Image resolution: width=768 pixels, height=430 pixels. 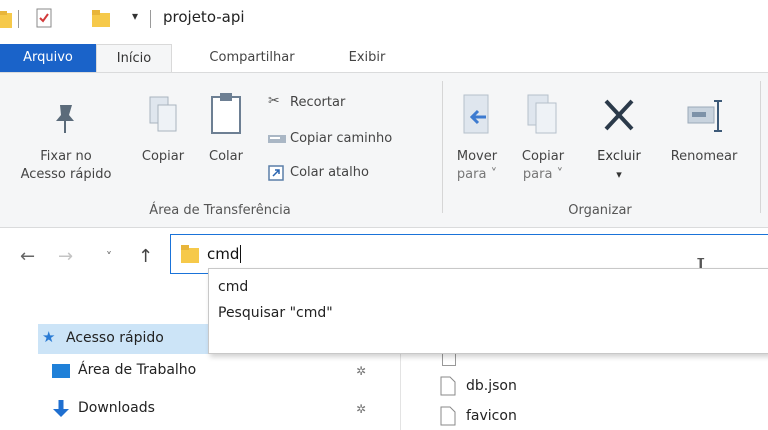 I want to click on scissors-icon: ✂, so click(x=274, y=101).